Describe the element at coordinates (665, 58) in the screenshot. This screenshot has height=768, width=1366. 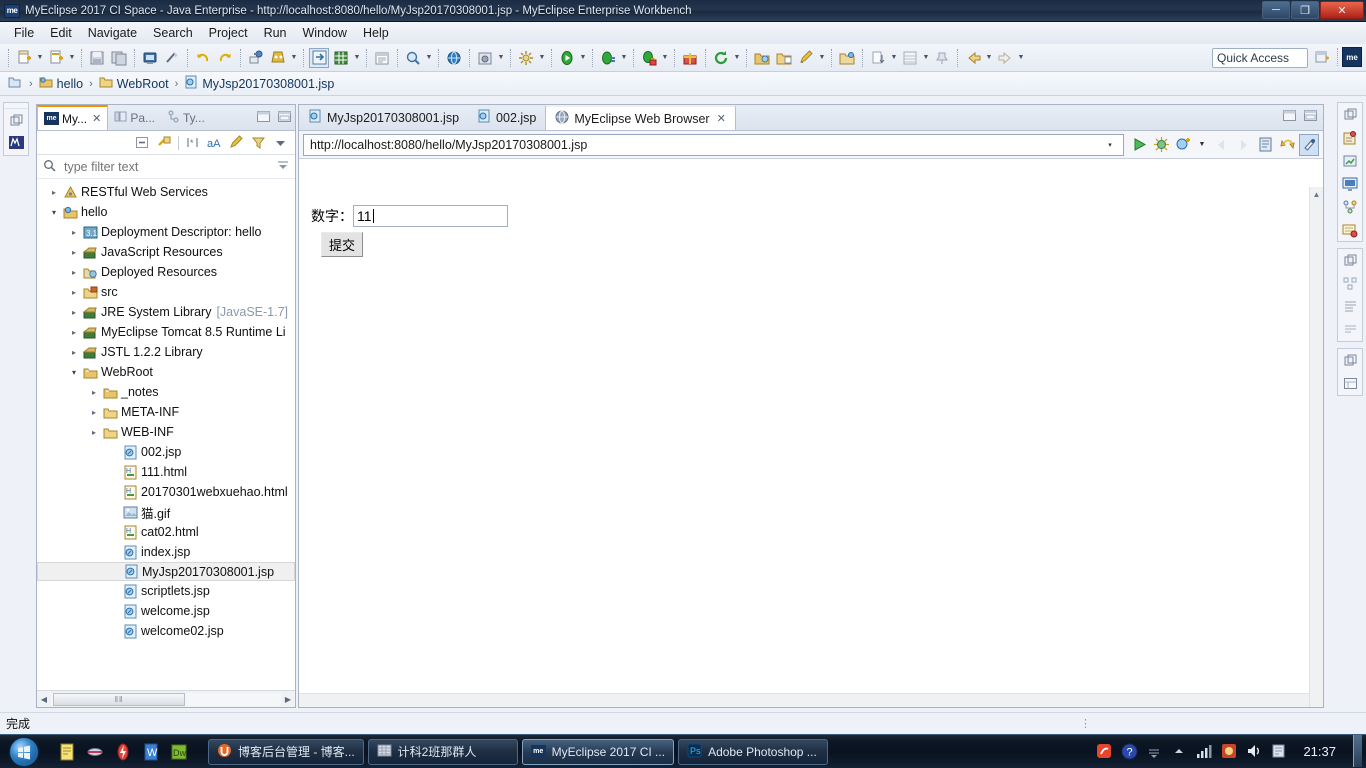
I see `run-secure-dropdown: ▼` at that location.